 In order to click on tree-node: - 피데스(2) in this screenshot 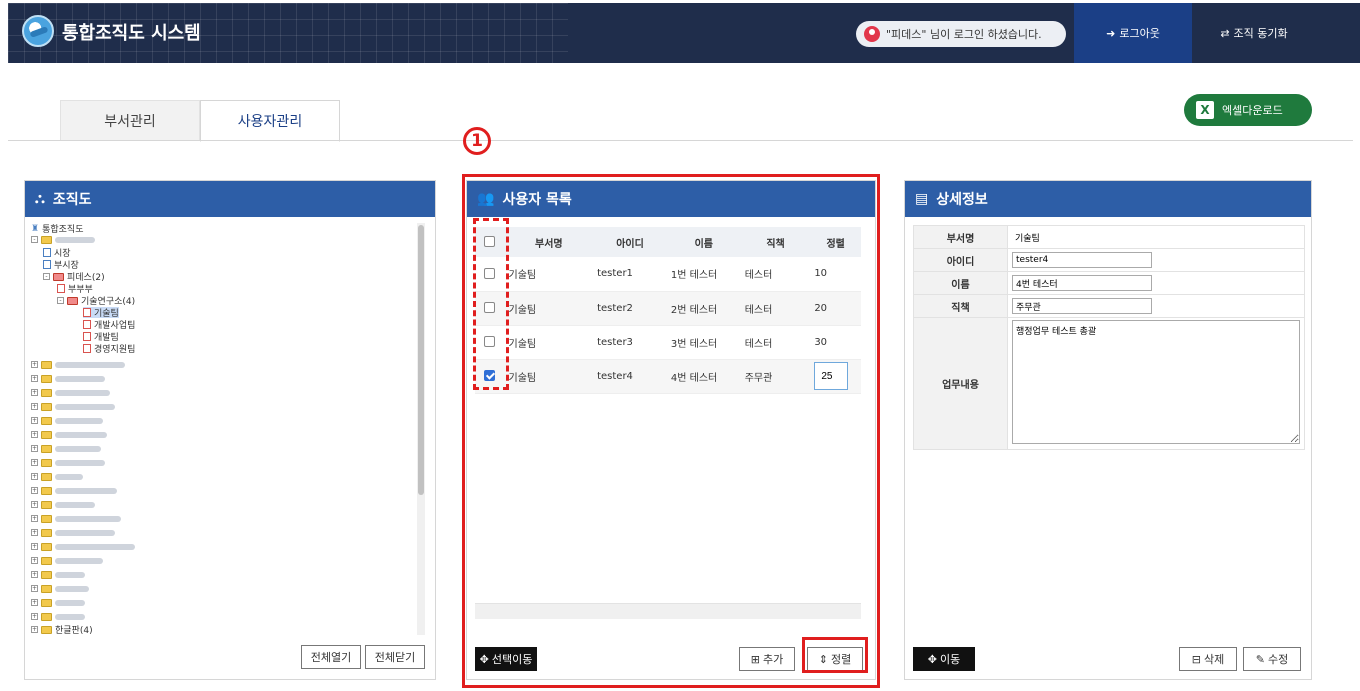, I will do `click(74, 277)`.